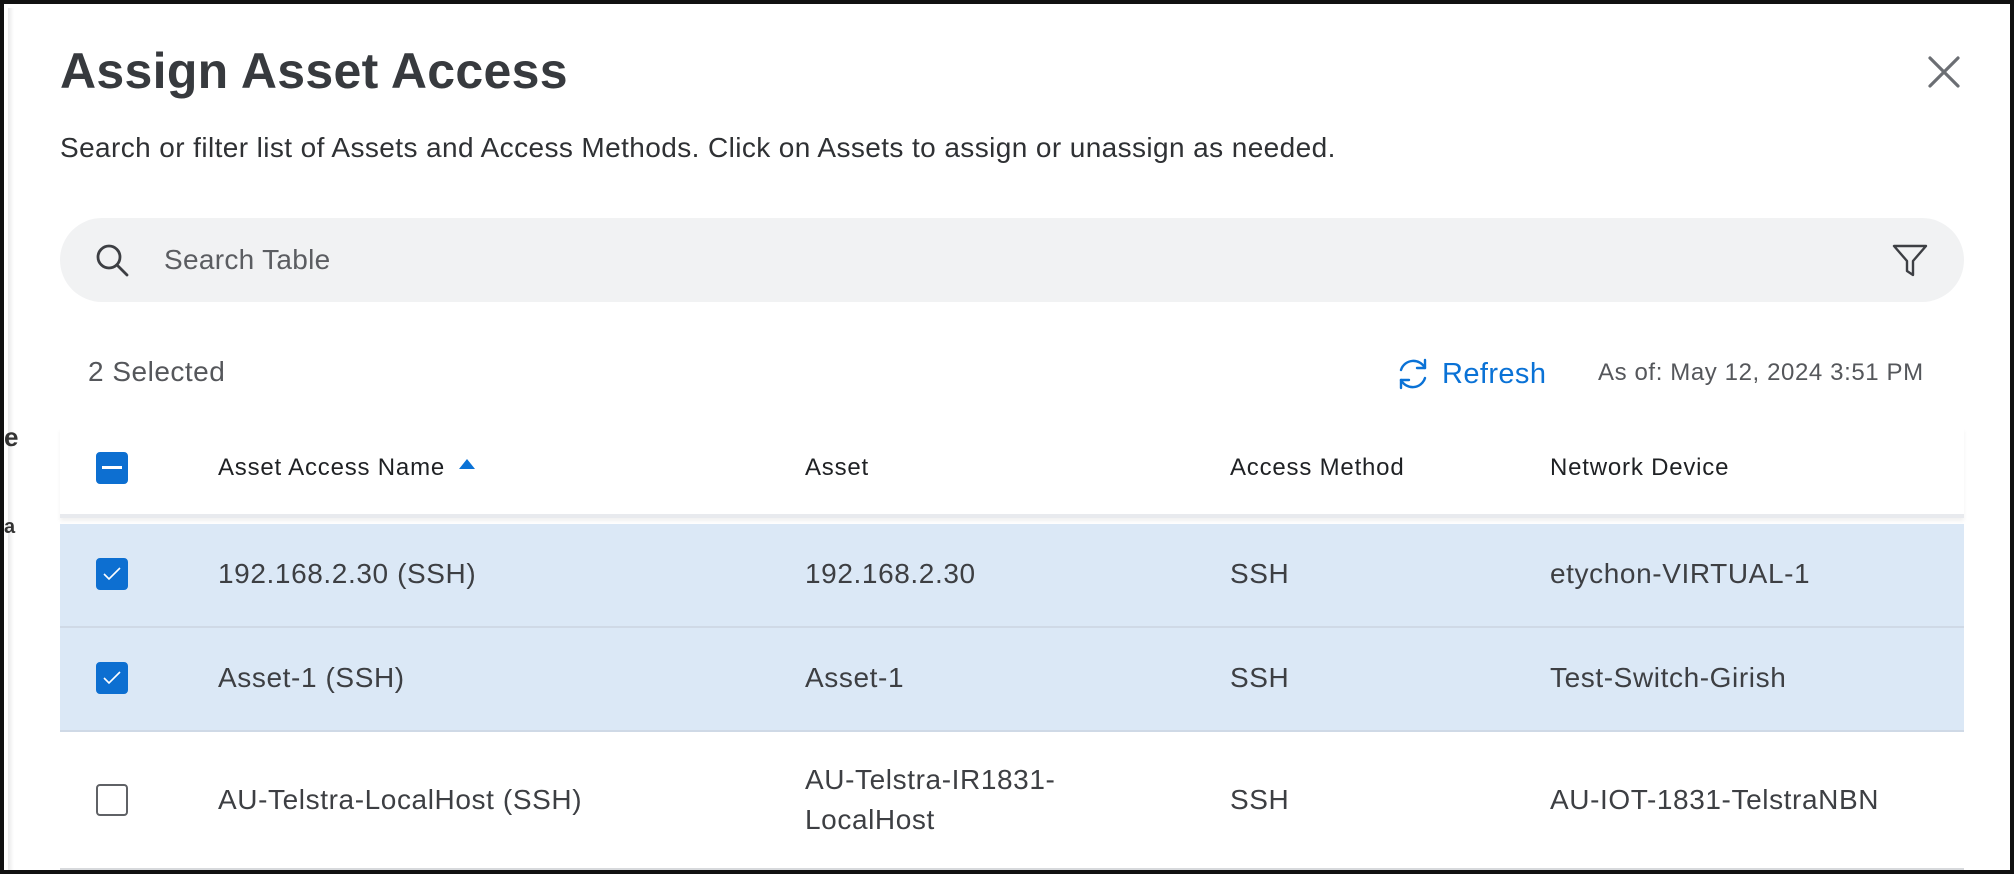 This screenshot has width=2014, height=874. I want to click on sort-ascending-icon, so click(467, 464).